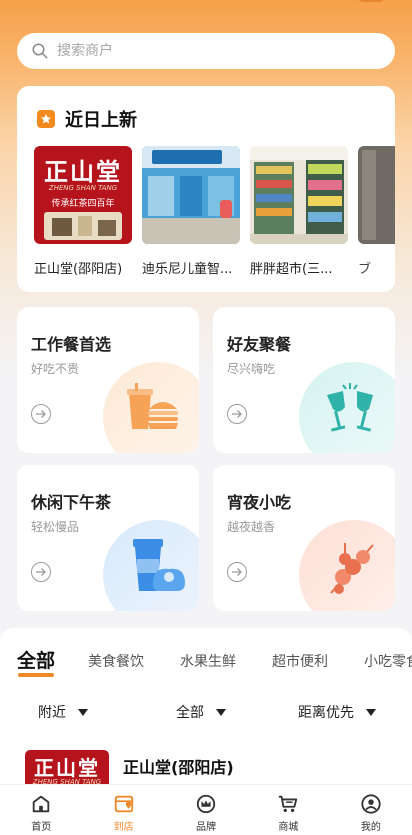 The height and width of the screenshot is (835, 412). Describe the element at coordinates (101, 120) in the screenshot. I see `new-arrivals-title: 近日上新` at that location.